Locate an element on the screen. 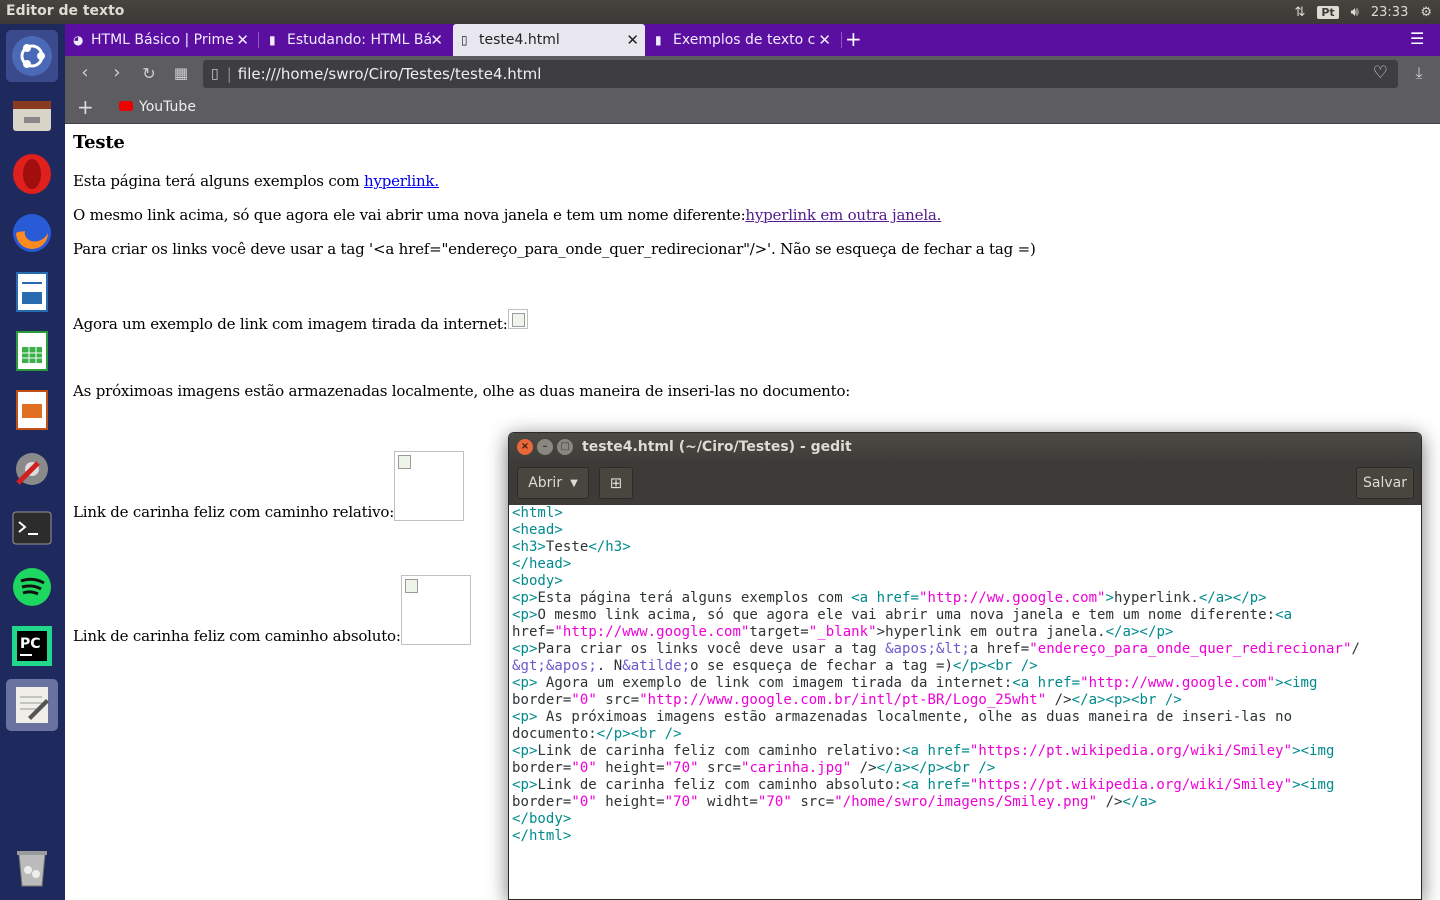 The image size is (1440, 900). files-icon is located at coordinates (32, 115).